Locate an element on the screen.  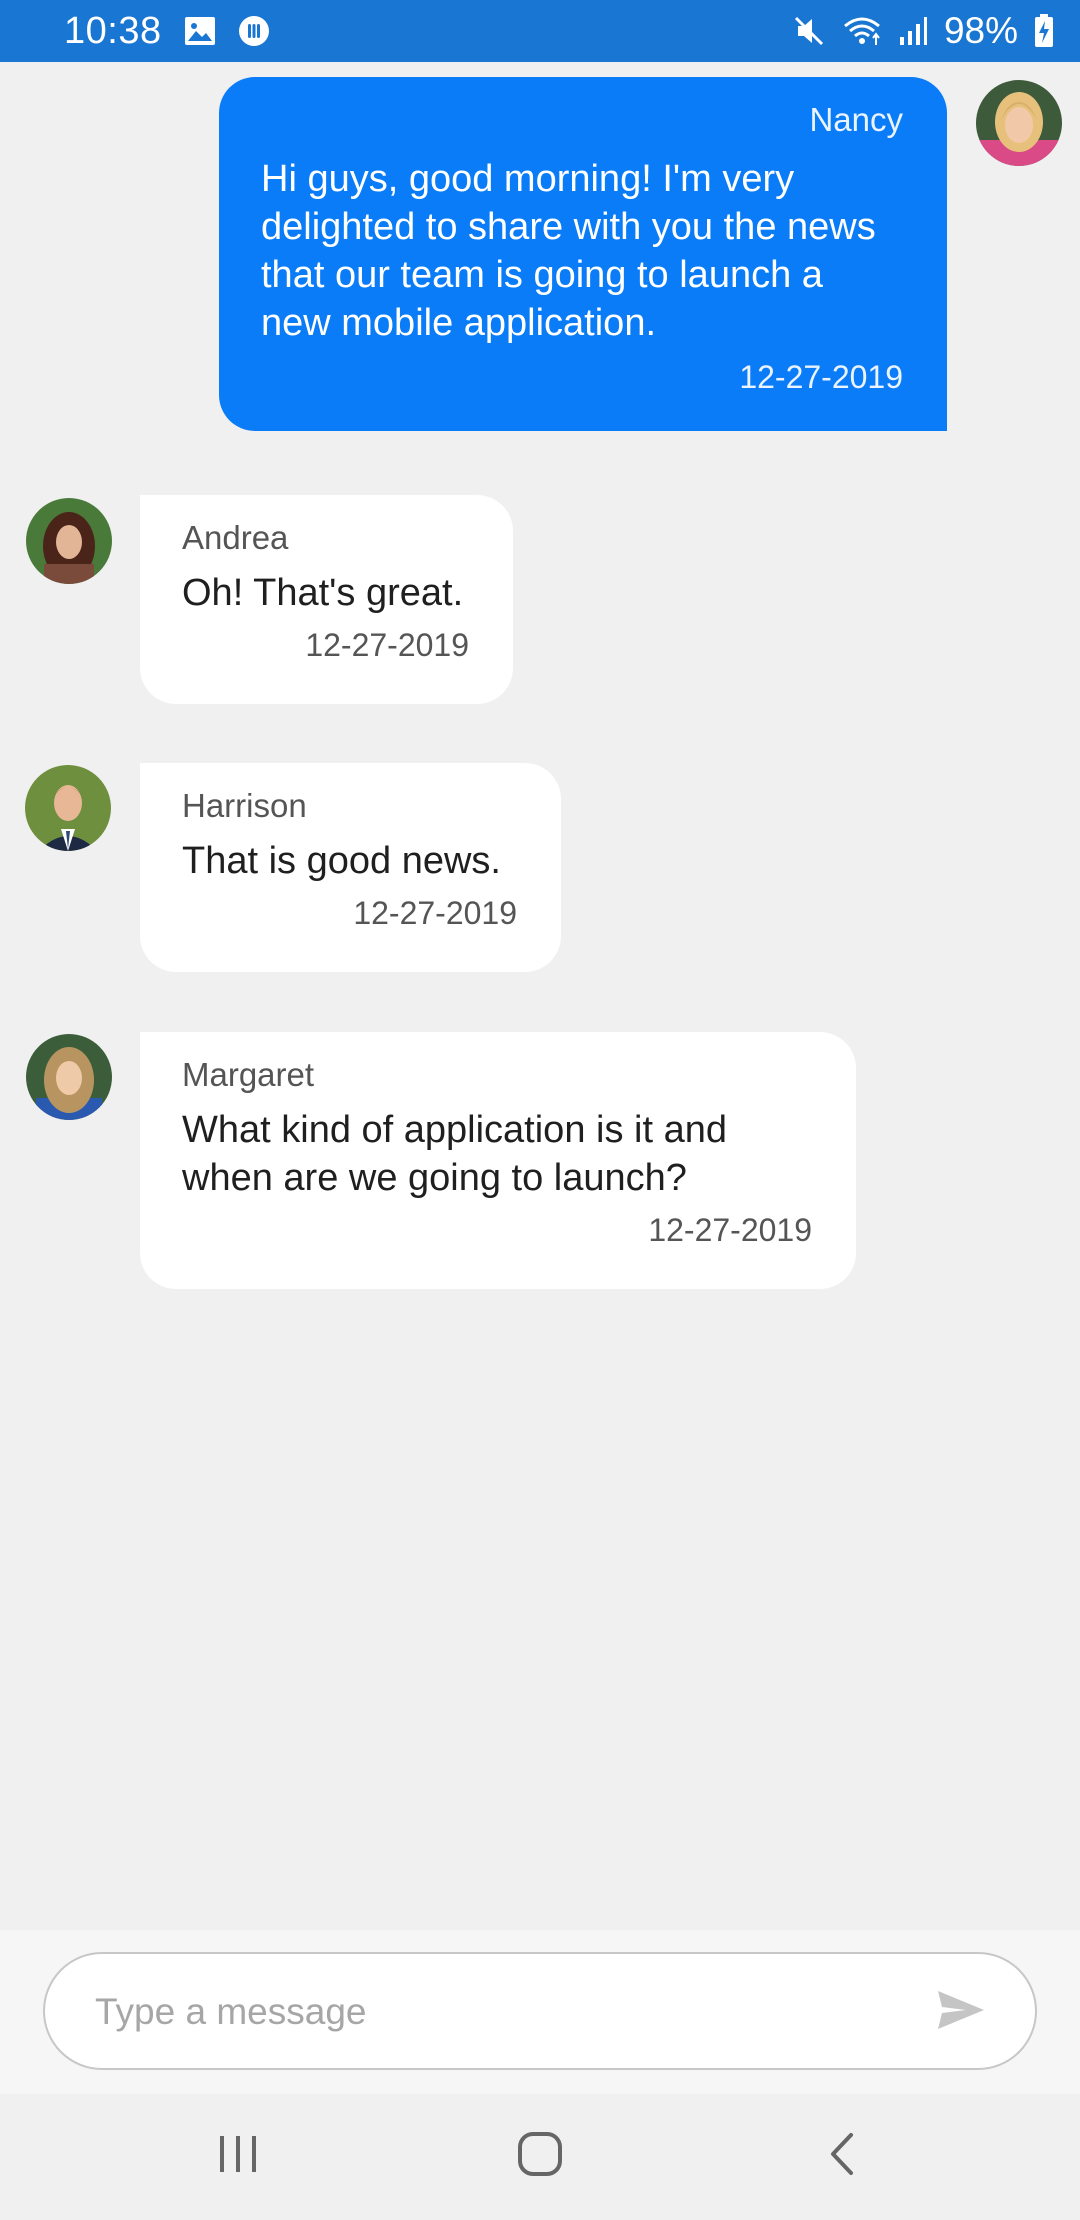
back-button is located at coordinates (842, 2156).